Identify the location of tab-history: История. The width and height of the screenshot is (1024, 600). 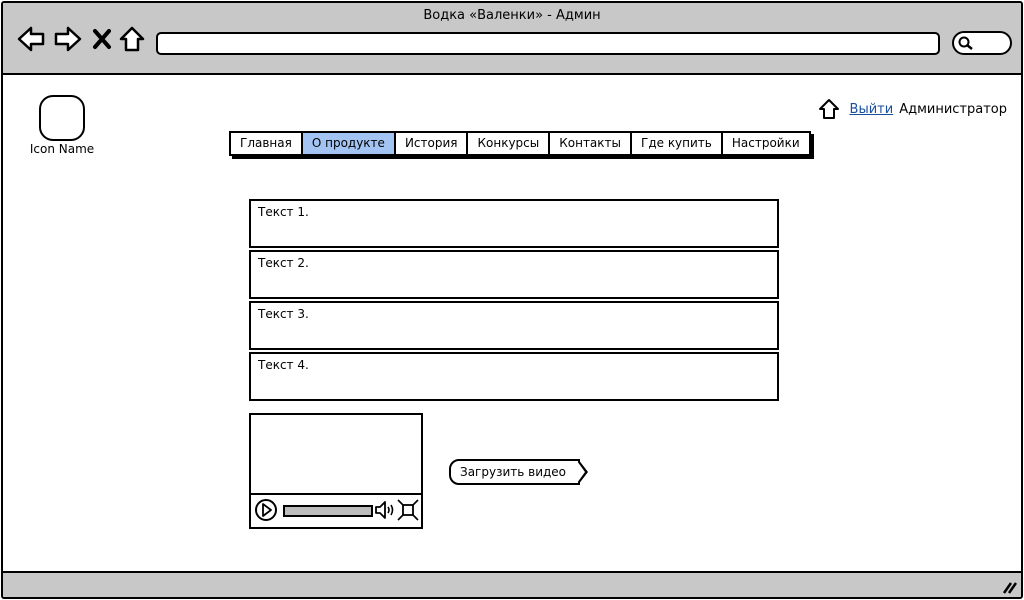
(432, 143).